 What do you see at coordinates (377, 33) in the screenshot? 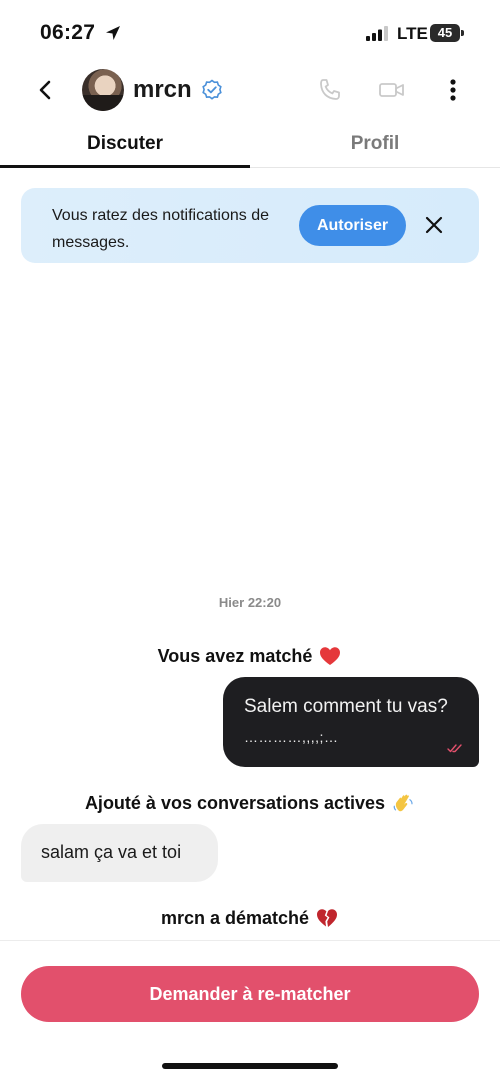
I see `signal-icon` at bounding box center [377, 33].